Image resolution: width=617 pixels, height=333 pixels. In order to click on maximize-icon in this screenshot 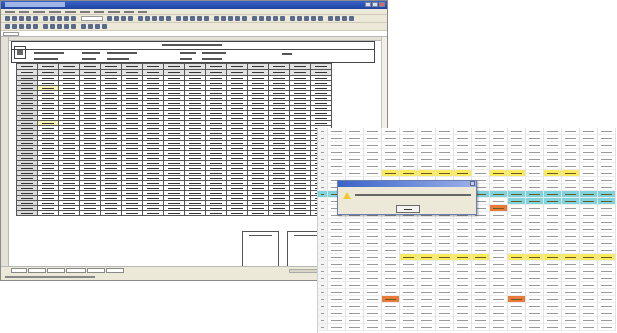, I will do `click(375, 4)`.